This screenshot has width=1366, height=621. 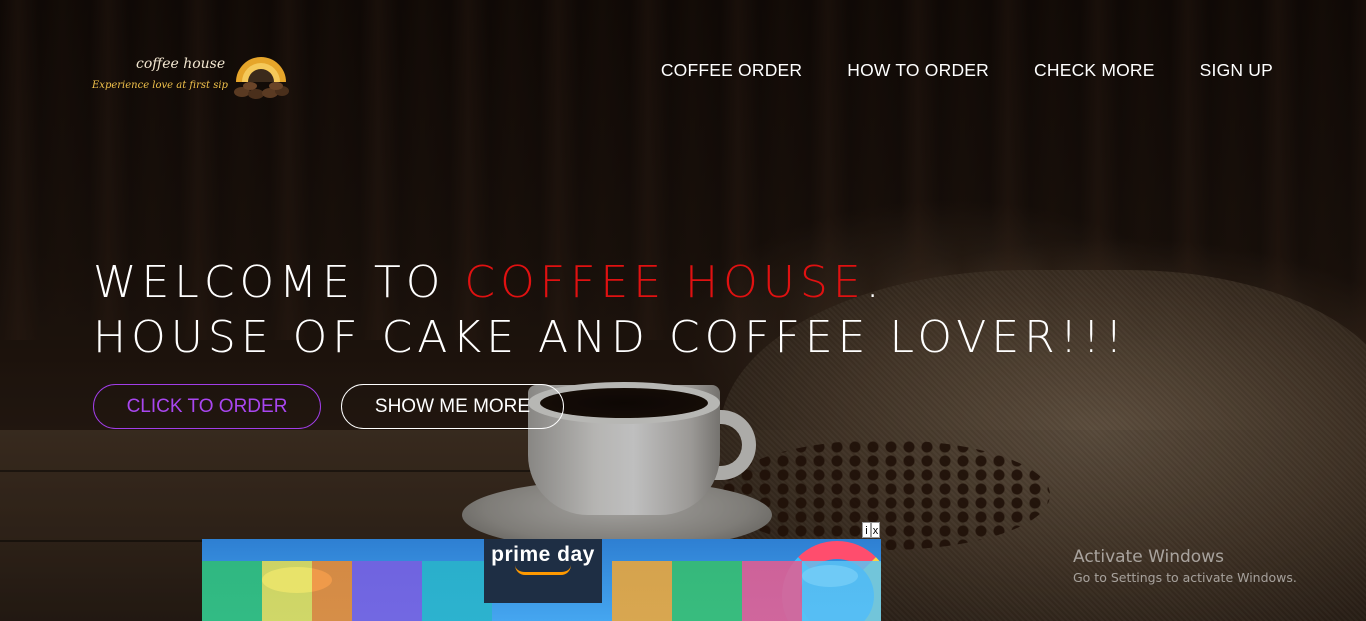 What do you see at coordinates (207, 406) in the screenshot?
I see `click-to-order-button: CLICK TO ORDER` at bounding box center [207, 406].